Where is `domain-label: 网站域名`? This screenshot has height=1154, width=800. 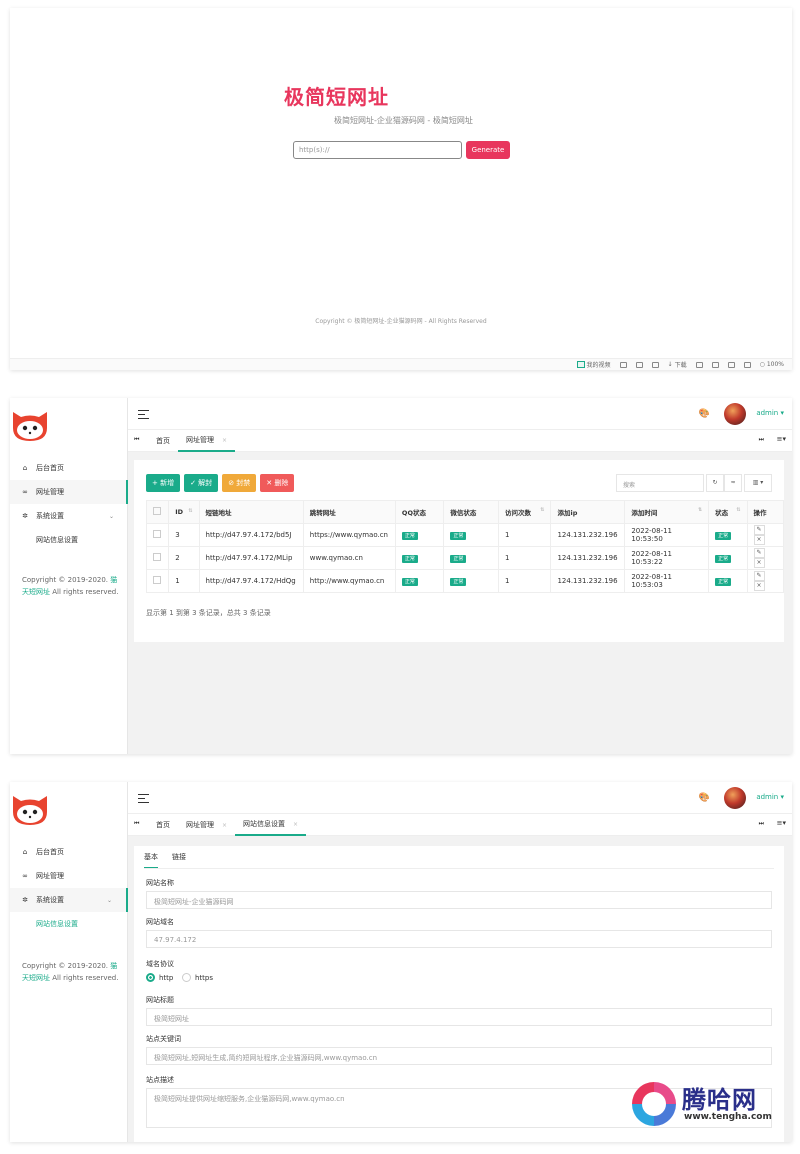
domain-label: 网站域名 is located at coordinates (160, 922).